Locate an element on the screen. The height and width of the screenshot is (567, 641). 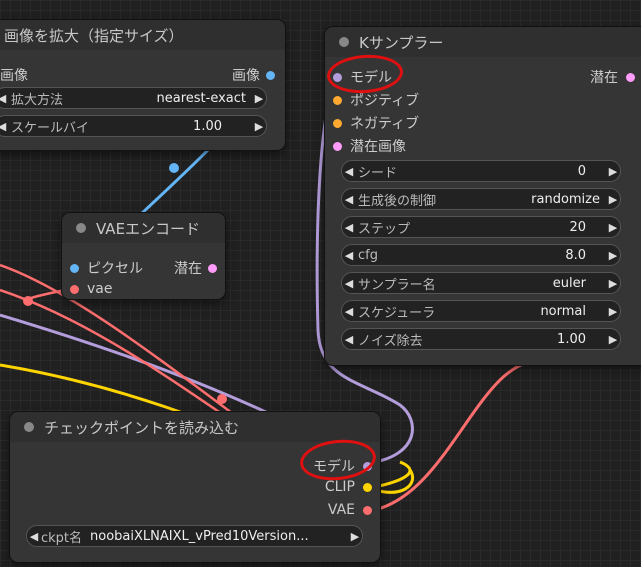
input-latent-image: 潜在画像 is located at coordinates (369, 146).